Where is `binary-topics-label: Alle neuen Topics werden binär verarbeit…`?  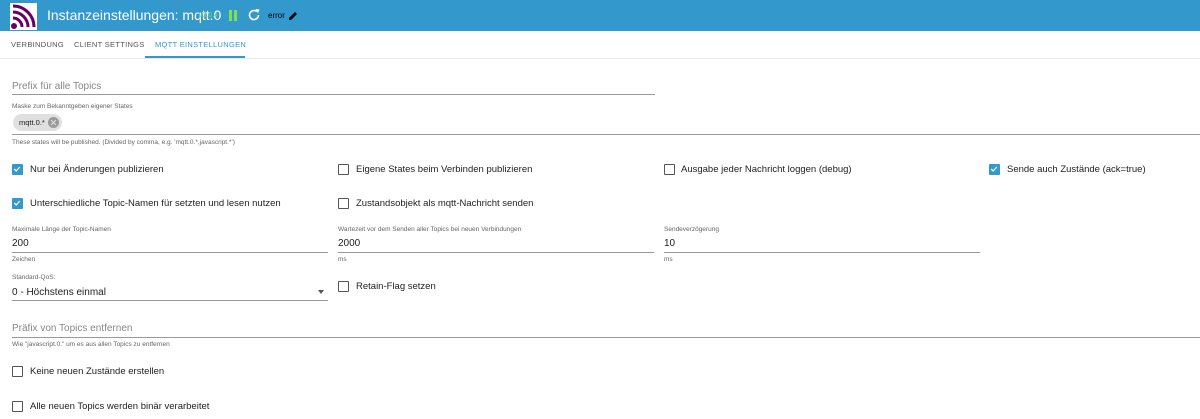 binary-topics-label: Alle neuen Topics werden binär verarbeit… is located at coordinates (119, 406).